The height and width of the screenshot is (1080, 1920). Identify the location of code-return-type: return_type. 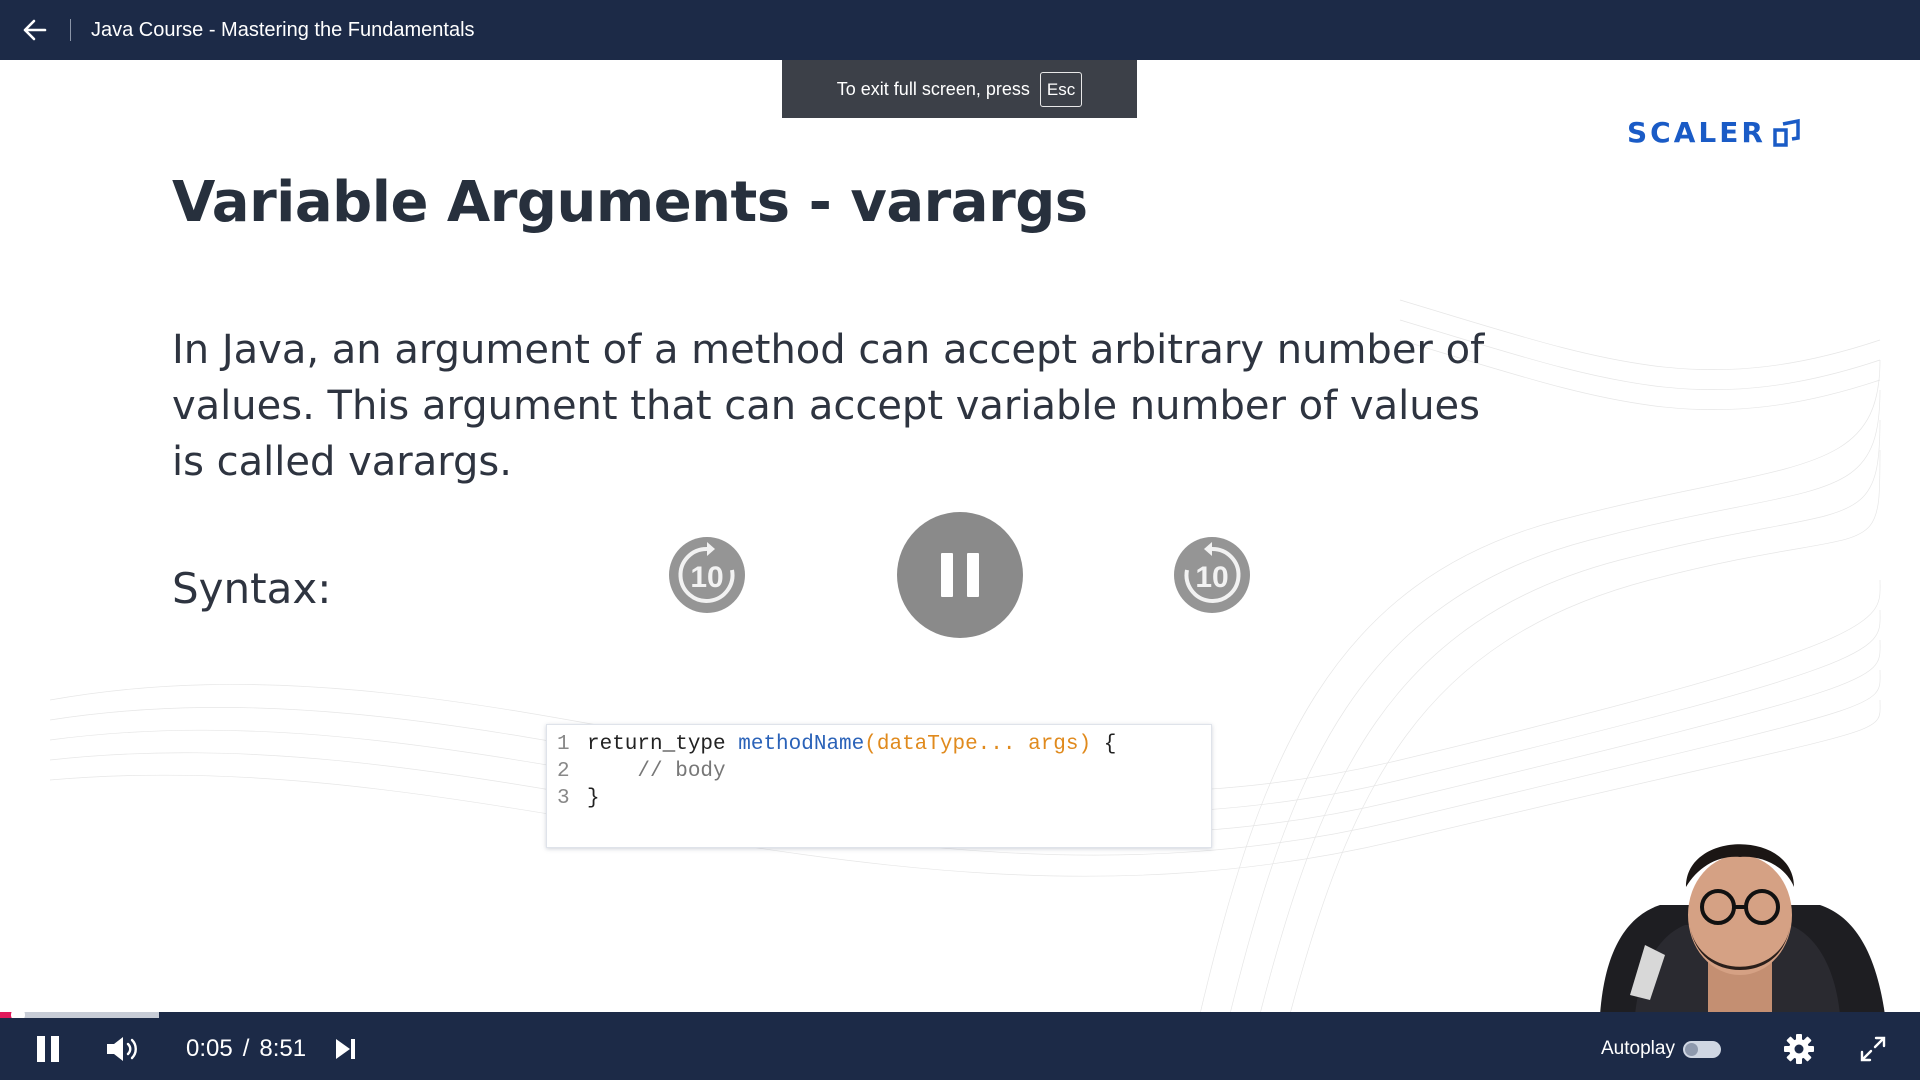
(663, 744).